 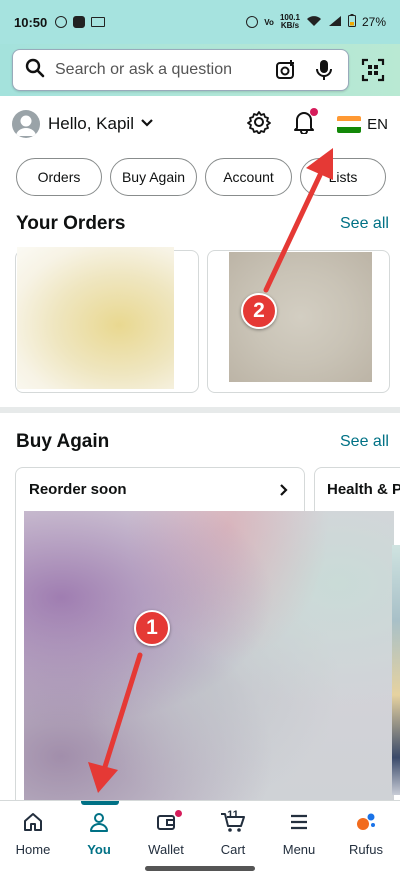 What do you see at coordinates (233, 815) in the screenshot?
I see `cart-count: 11` at bounding box center [233, 815].